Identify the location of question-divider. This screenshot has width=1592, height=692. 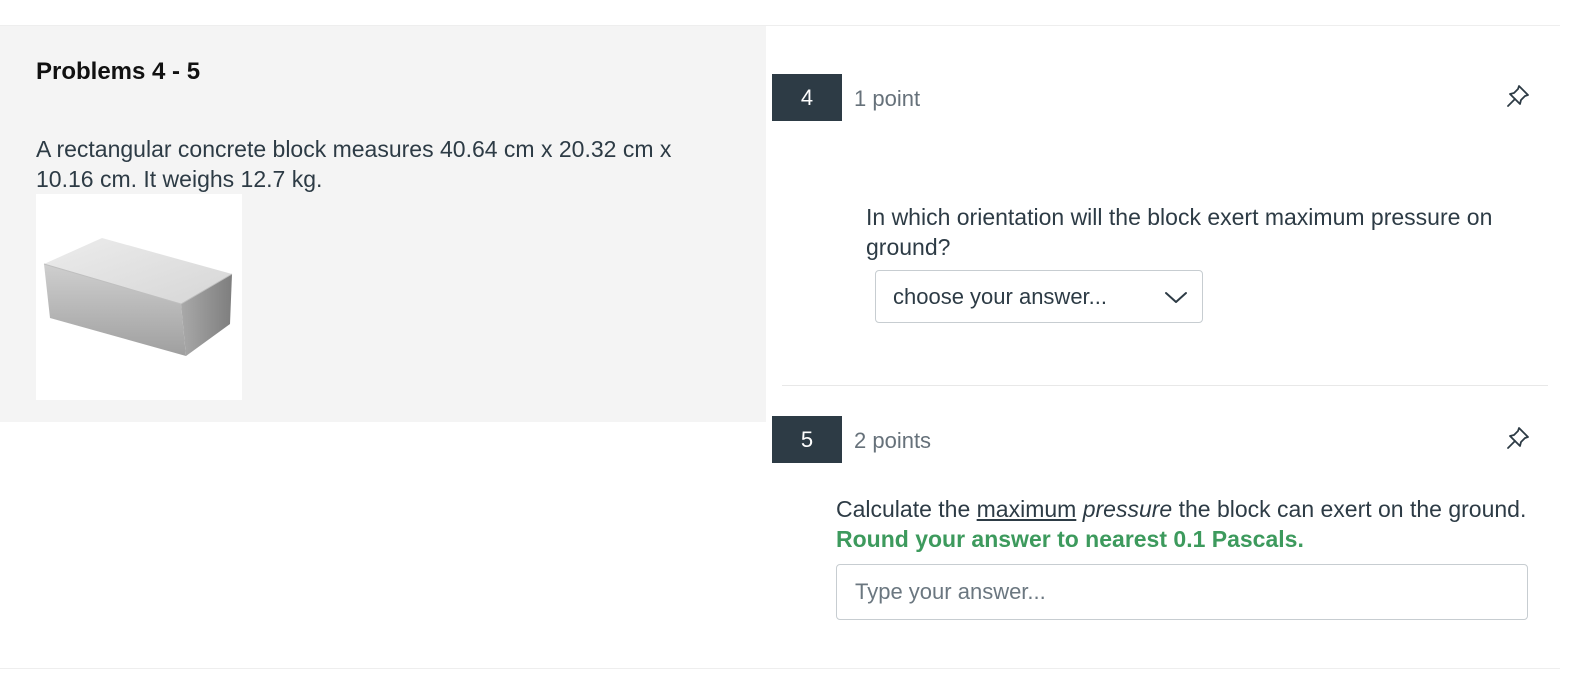
(1165, 385).